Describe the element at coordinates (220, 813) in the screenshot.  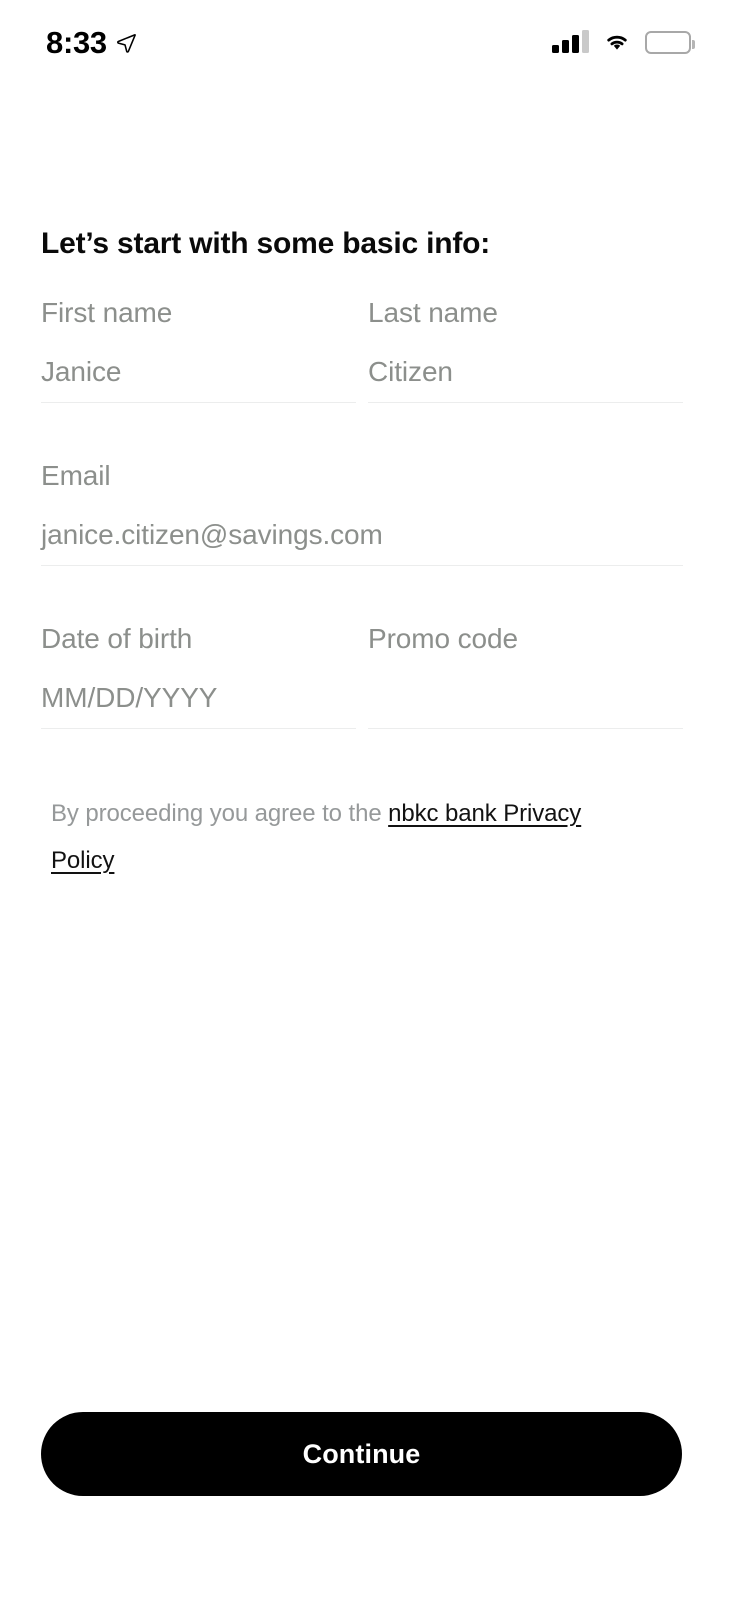
I see `legal-prefix-text: By proceeding you agree to the` at that location.